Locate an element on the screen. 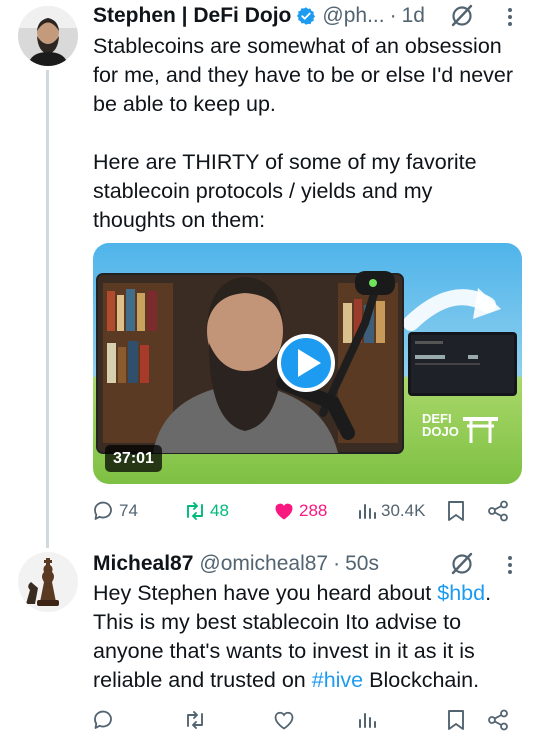  views-button is located at coordinates (367, 720).